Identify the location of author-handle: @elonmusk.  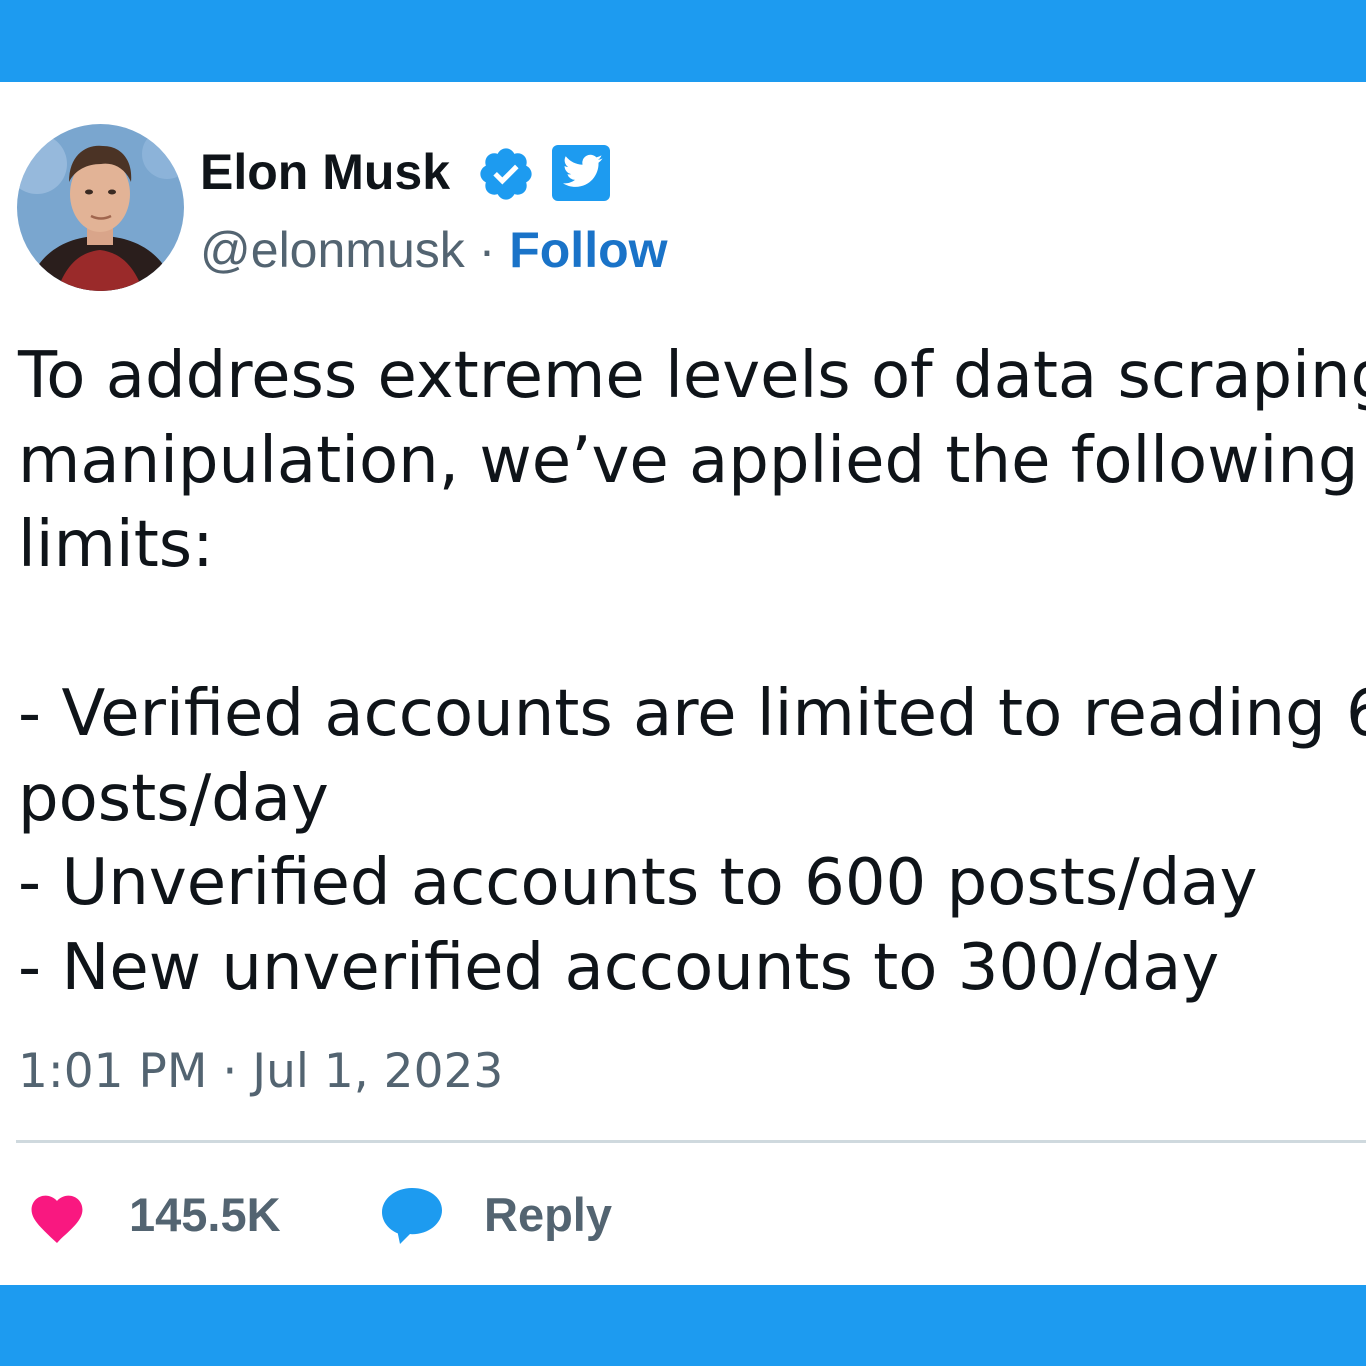
(332, 250).